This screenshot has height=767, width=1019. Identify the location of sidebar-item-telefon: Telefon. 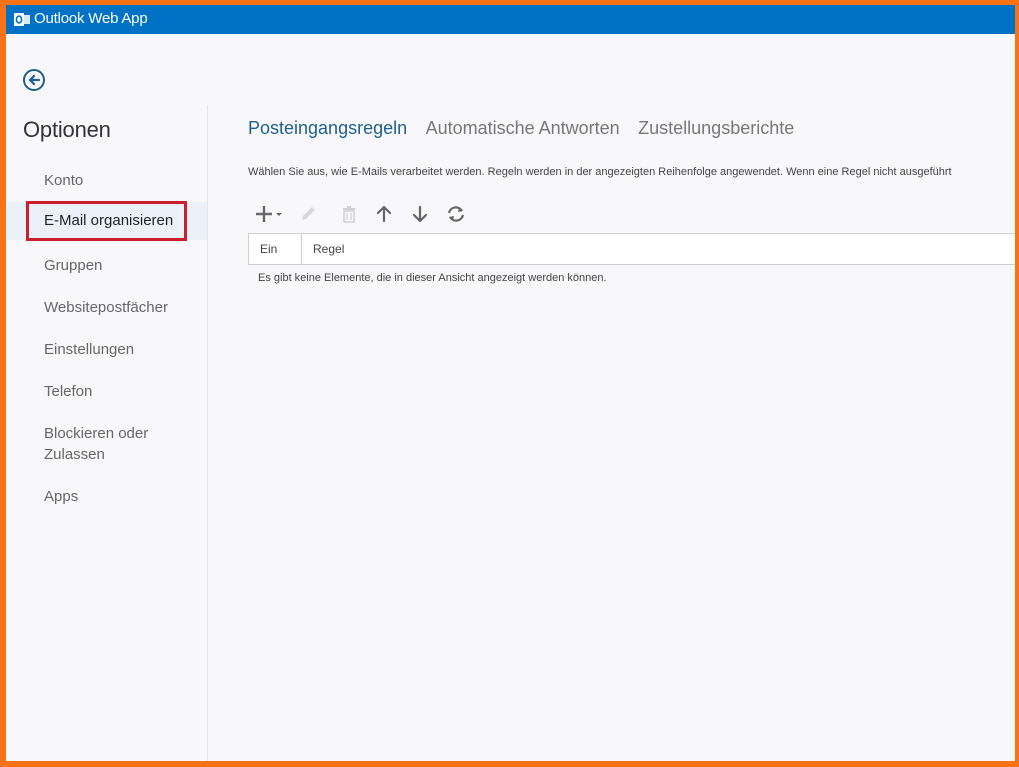
(106, 392).